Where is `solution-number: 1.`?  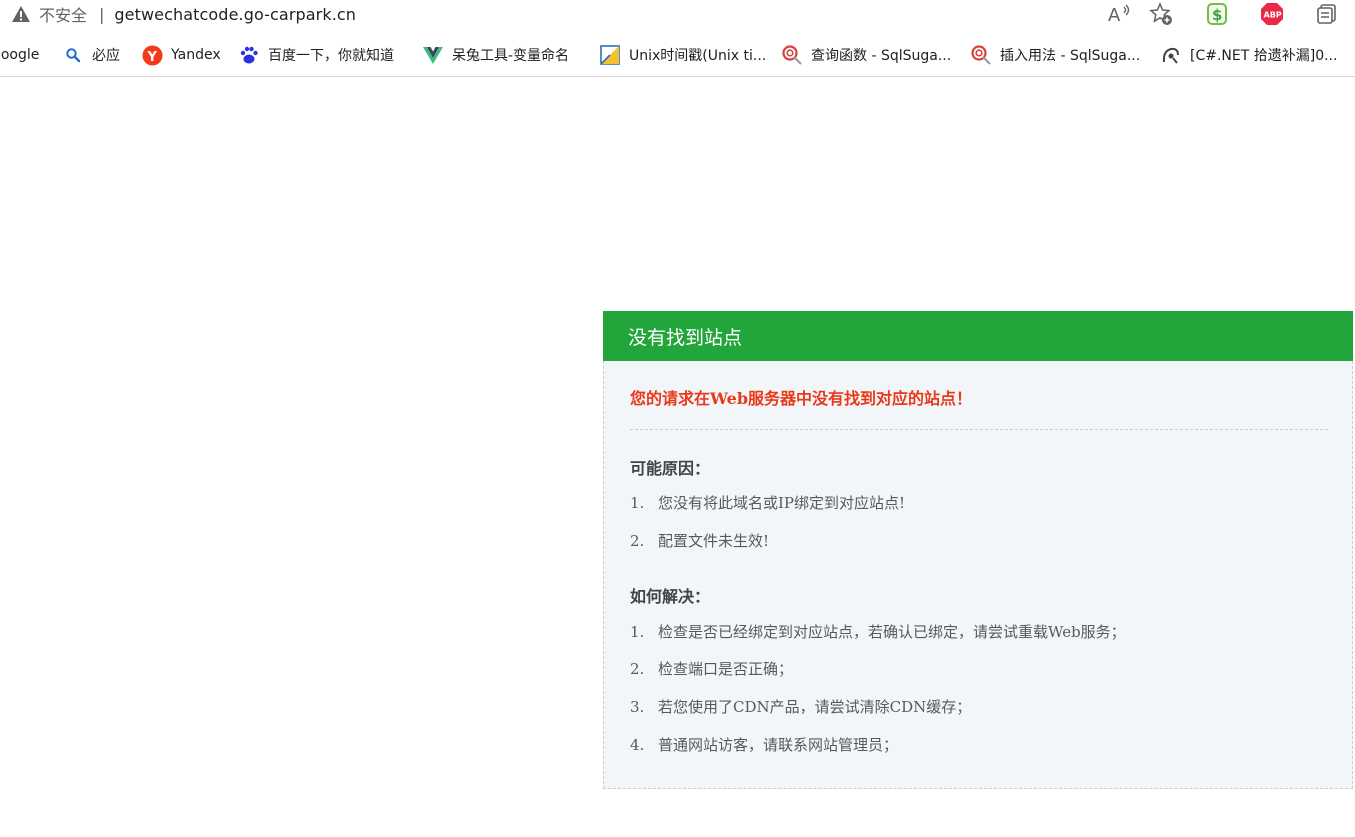
solution-number: 1. is located at coordinates (637, 632).